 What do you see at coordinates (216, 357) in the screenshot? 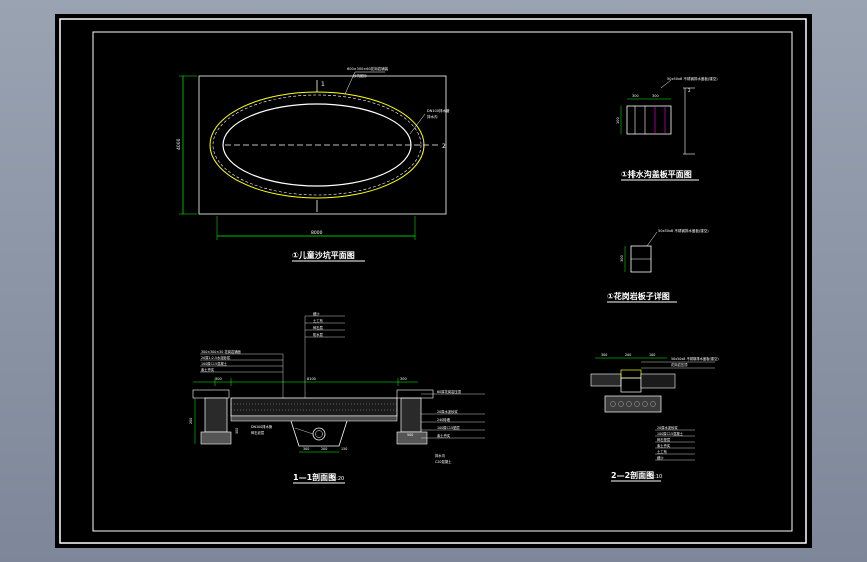
I see `section1-label-left-2: 20厚1:2.5水泥砂浆` at bounding box center [216, 357].